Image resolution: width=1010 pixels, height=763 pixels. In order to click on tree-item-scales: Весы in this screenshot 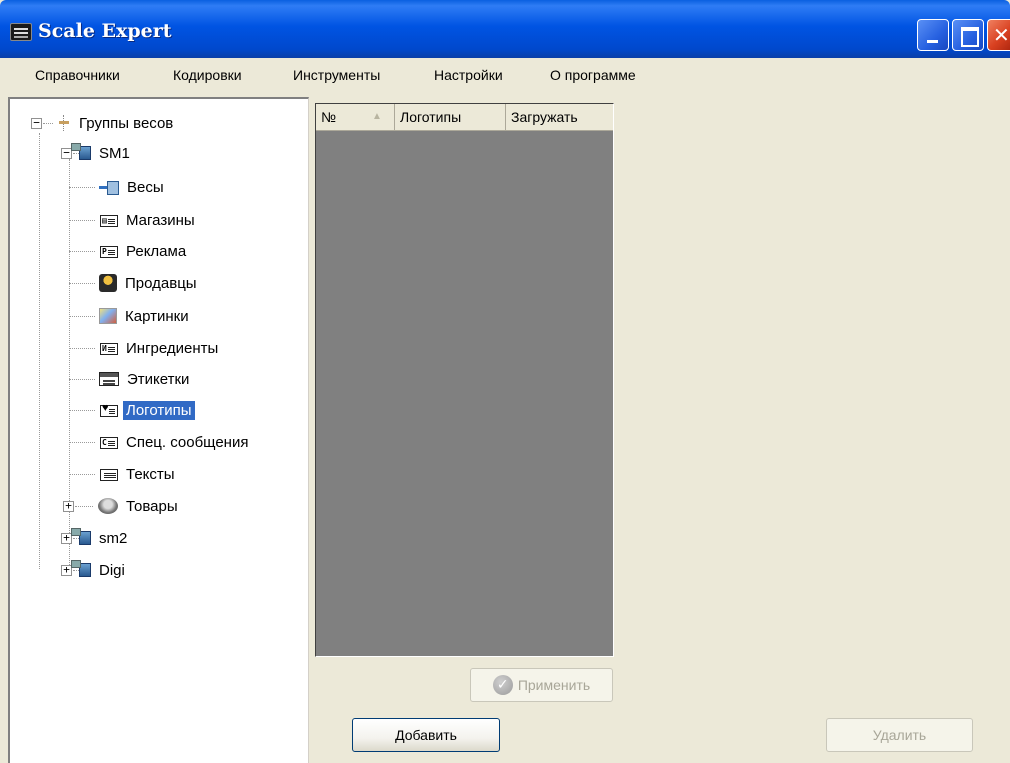, I will do `click(118, 187)`.